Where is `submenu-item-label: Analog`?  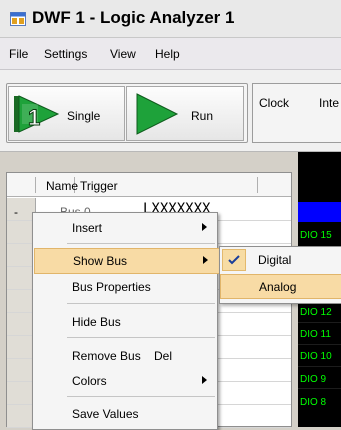 submenu-item-label: Analog is located at coordinates (278, 287).